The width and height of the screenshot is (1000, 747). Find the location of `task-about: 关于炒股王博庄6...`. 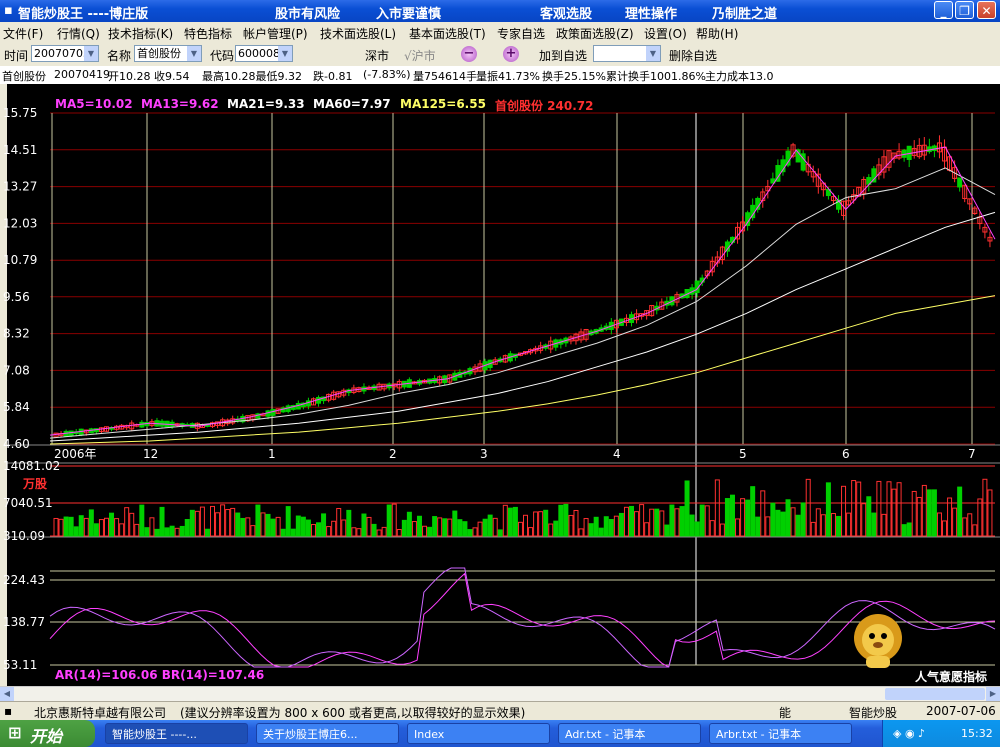

task-about: 关于炒股王博庄6... is located at coordinates (327, 733).